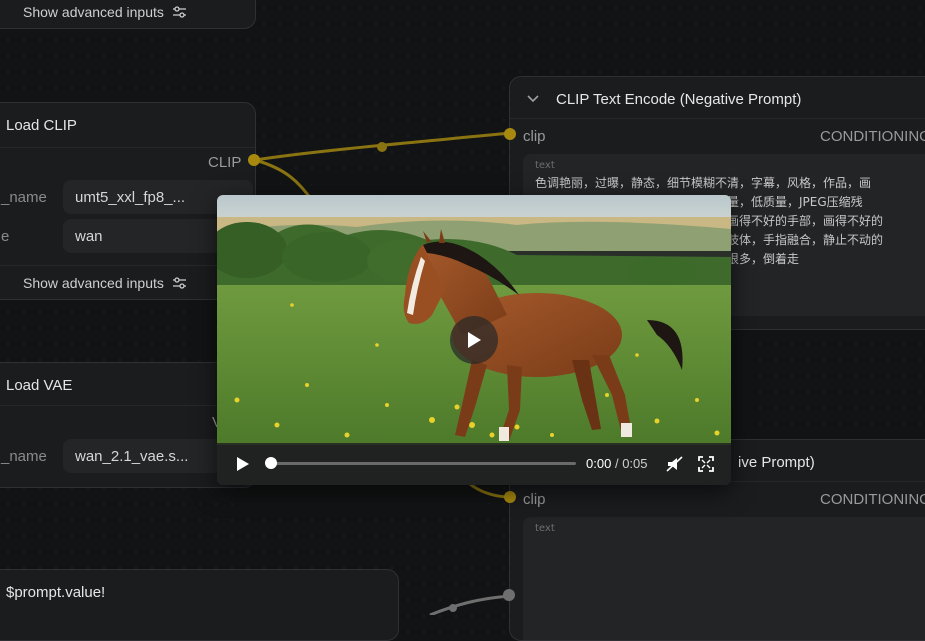 The image size is (925, 641). What do you see at coordinates (453, 608) in the screenshot?
I see `gray-wire-dot` at bounding box center [453, 608].